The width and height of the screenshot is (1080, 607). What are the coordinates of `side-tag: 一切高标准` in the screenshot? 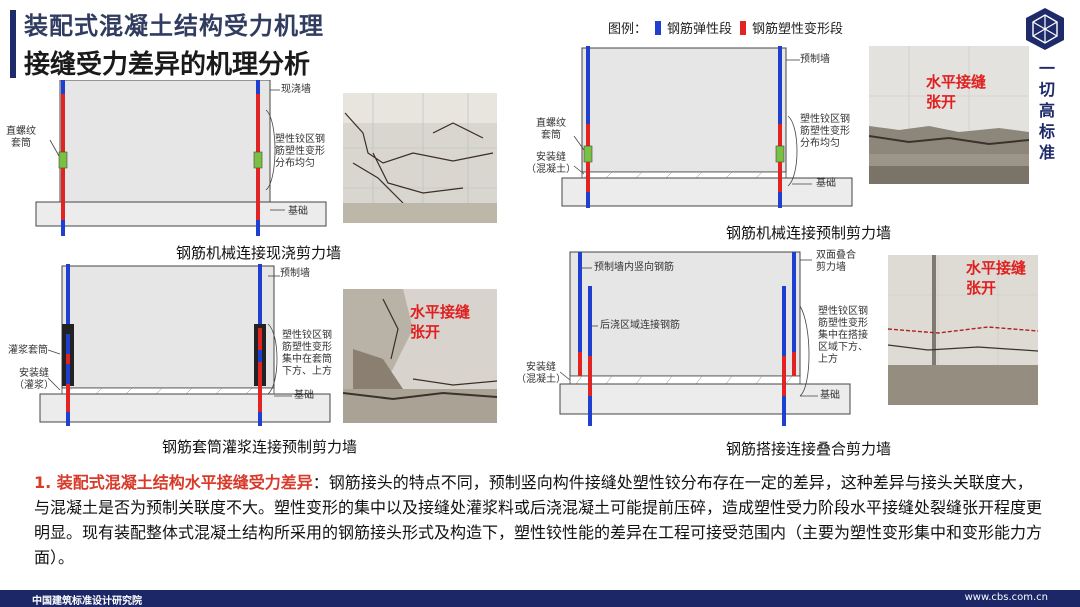 It's located at (1046, 110).